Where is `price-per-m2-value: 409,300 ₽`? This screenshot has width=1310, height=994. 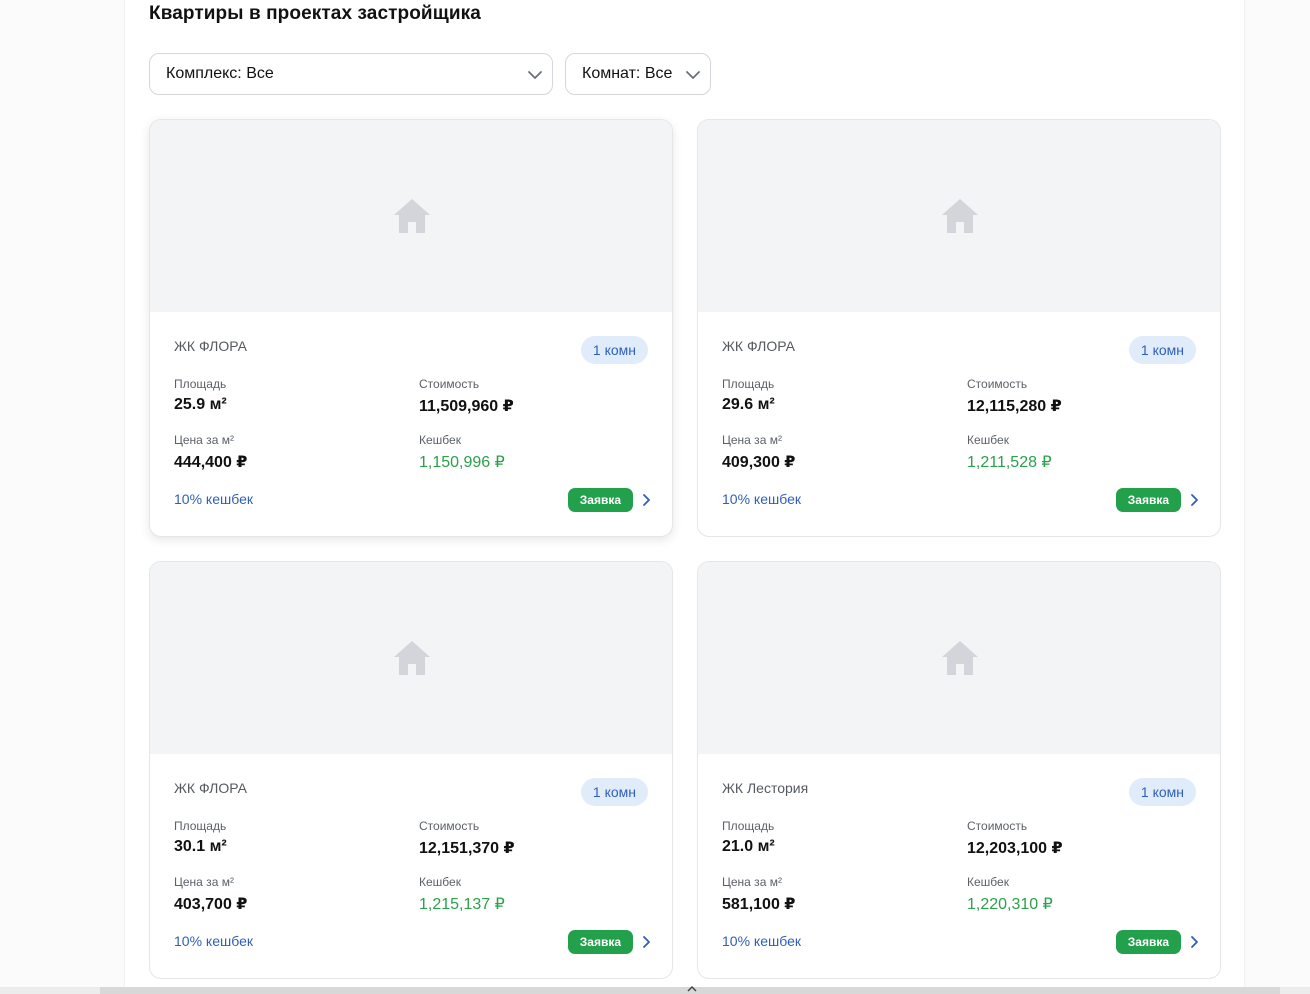
price-per-m2-value: 409,300 ₽ is located at coordinates (759, 462).